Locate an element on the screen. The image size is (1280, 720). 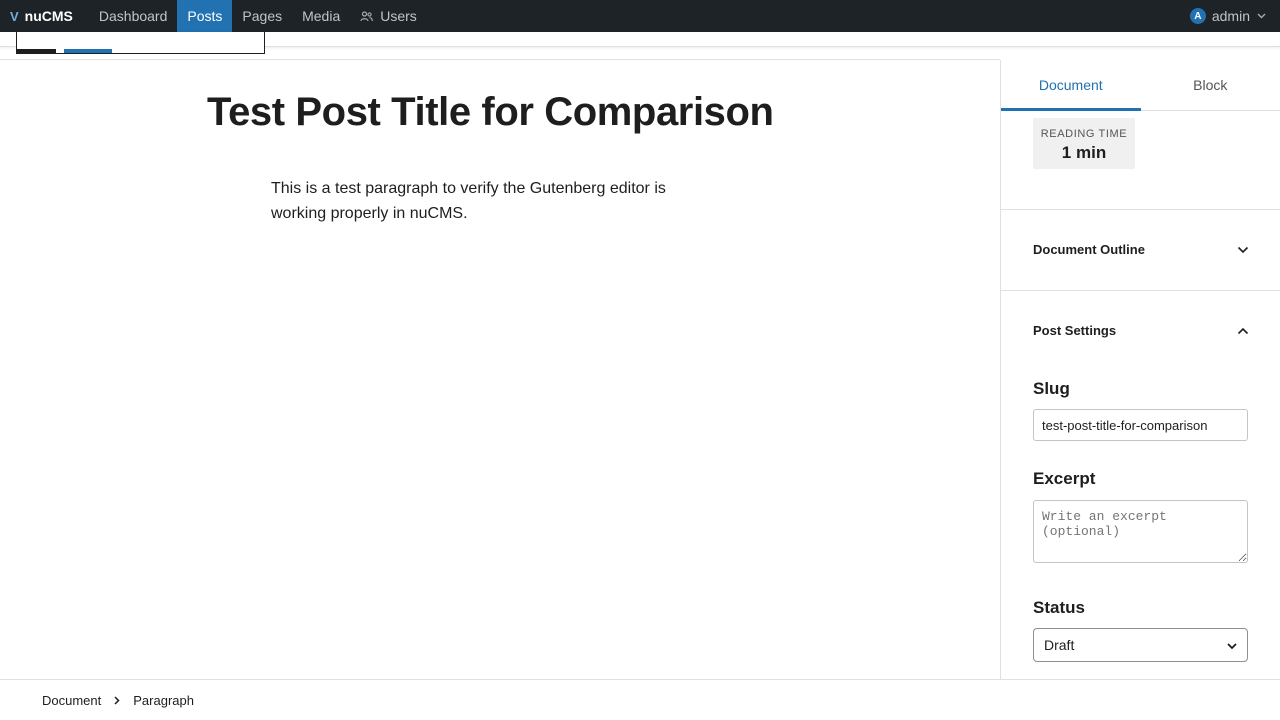
nav-users-label: Users is located at coordinates (398, 16).